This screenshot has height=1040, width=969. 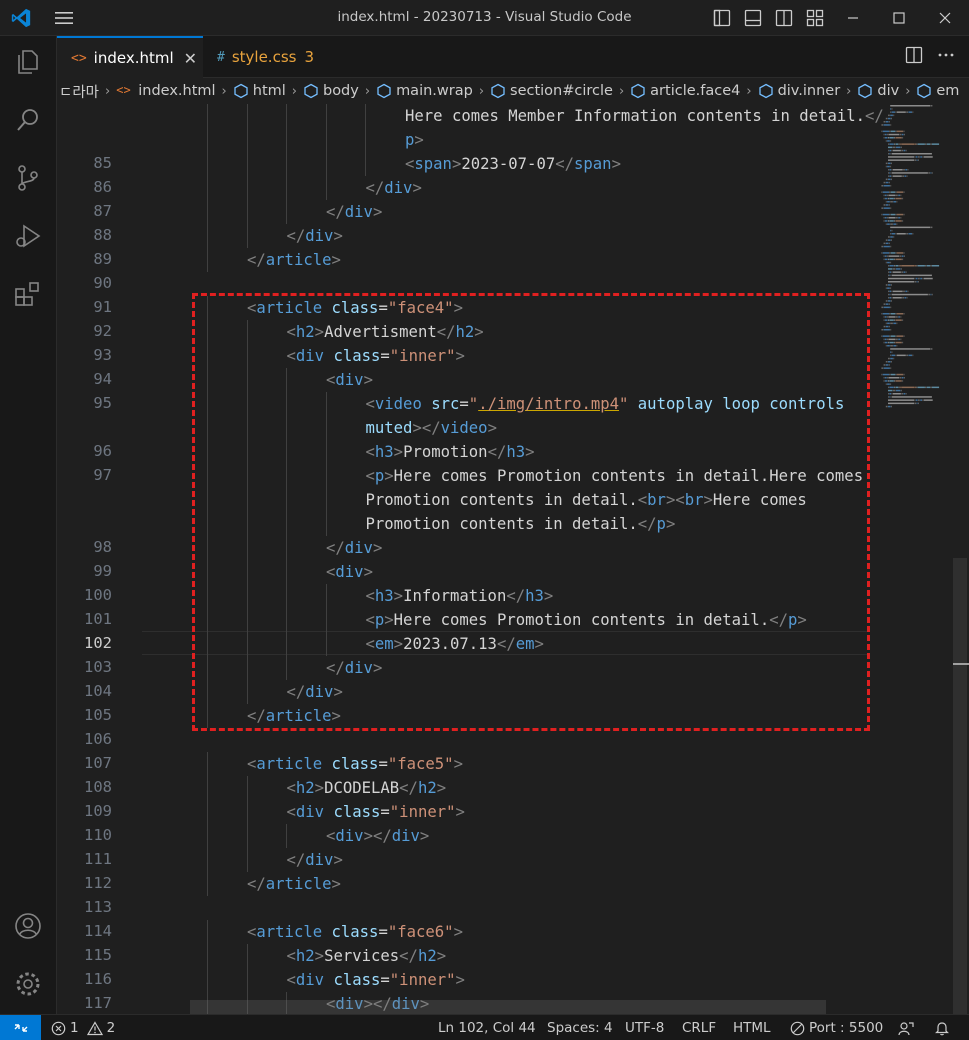 I want to click on breadcrumb-symbol: article.face4 ›, so click(x=693, y=91).